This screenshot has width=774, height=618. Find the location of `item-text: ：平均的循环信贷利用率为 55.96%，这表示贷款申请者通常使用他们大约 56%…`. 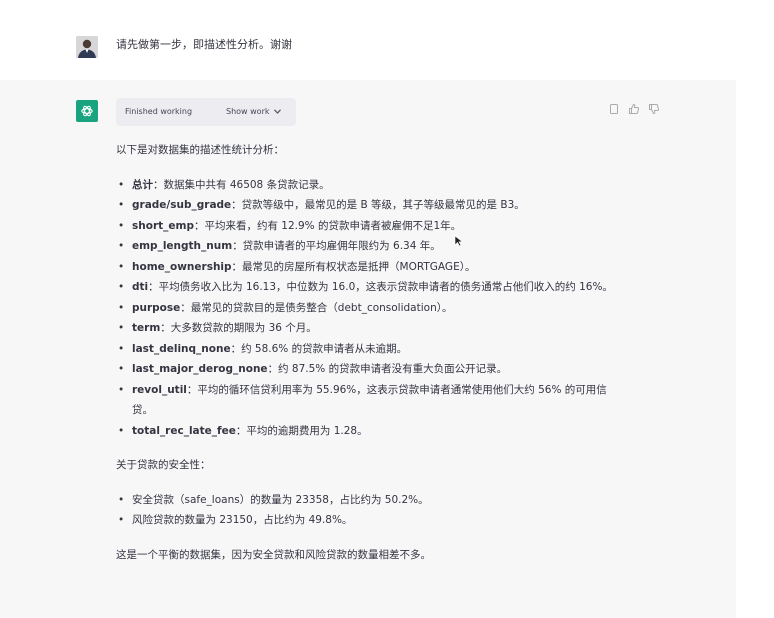

item-text: ：平均的循环信贷利用率为 55.96%，这表示贷款申请者通常使用他们大约 56%… is located at coordinates (369, 400).